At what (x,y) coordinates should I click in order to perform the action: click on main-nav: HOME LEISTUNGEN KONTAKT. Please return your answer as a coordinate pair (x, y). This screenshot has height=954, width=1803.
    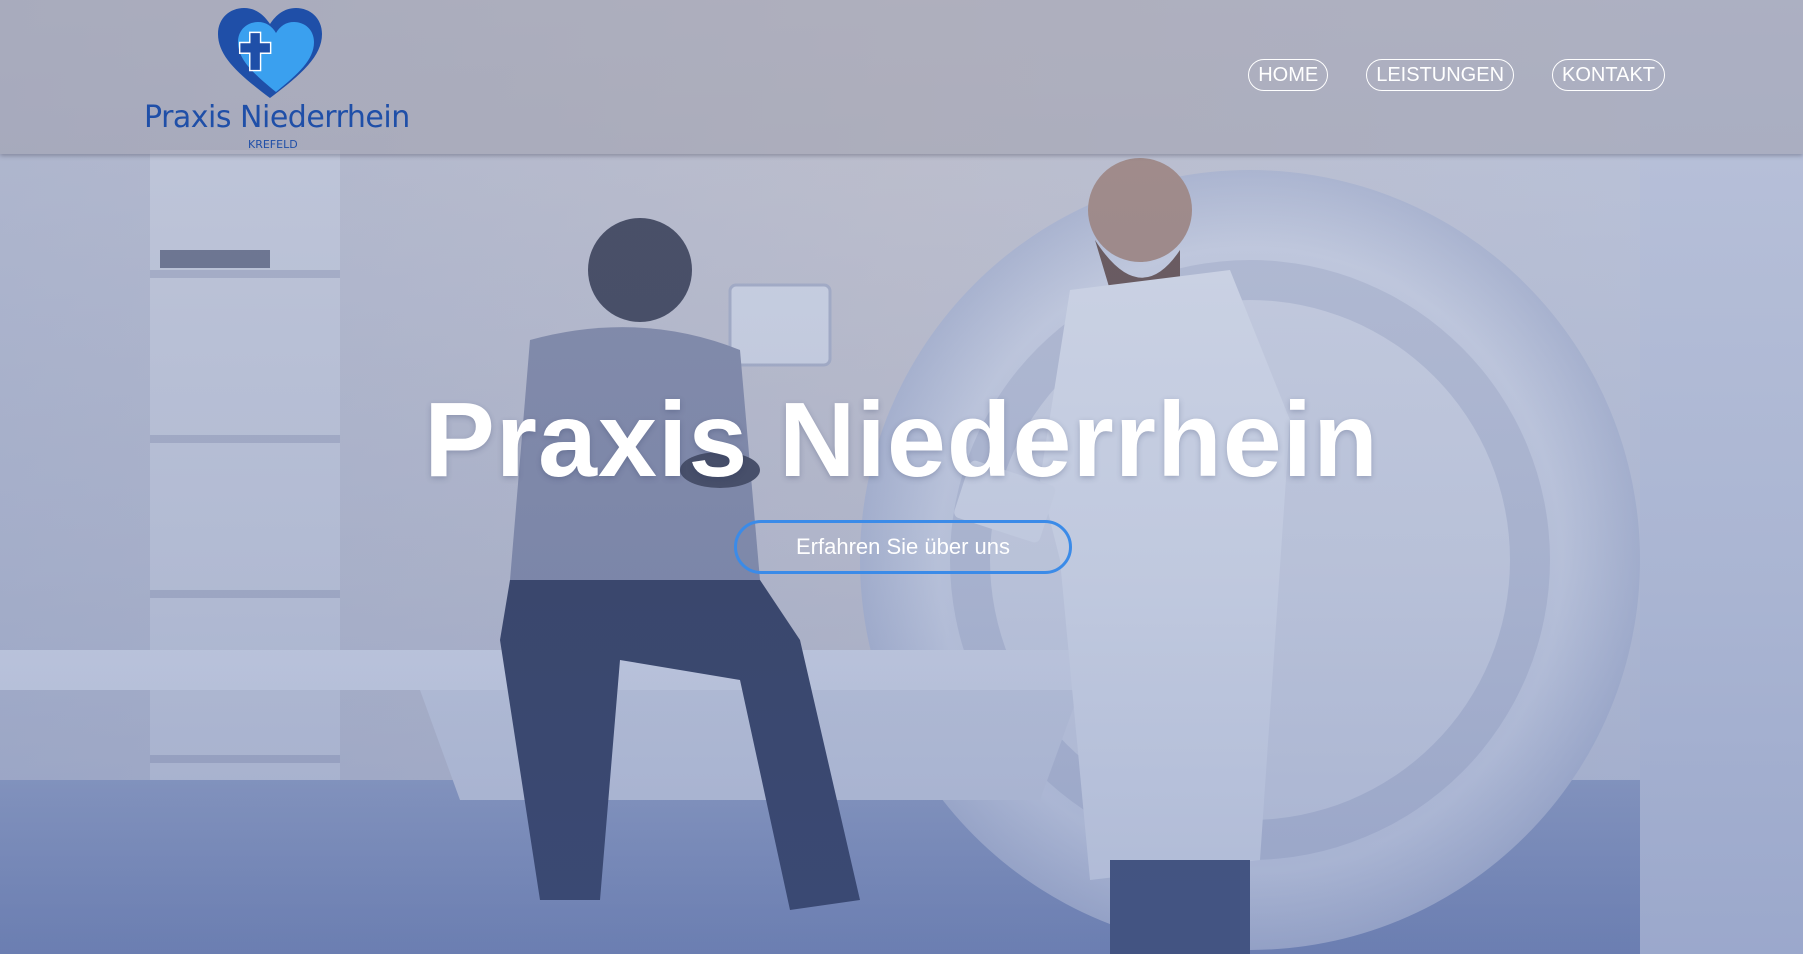
    Looking at the image, I should click on (1456, 75).